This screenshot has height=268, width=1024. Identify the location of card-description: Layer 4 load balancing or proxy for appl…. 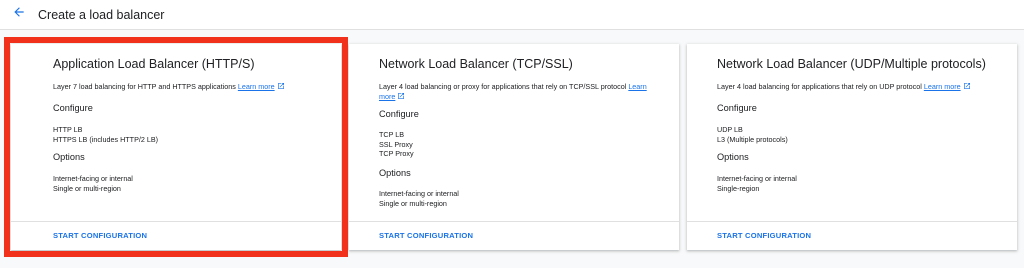
(518, 92).